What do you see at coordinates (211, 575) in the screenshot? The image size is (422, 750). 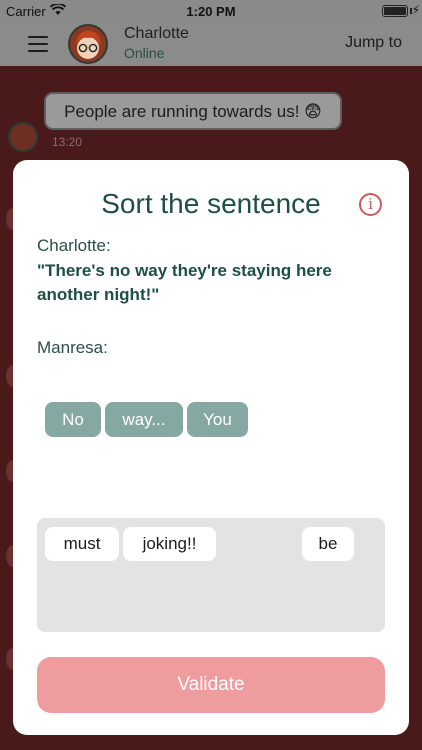 I see `word-pool: must joking!! be` at bounding box center [211, 575].